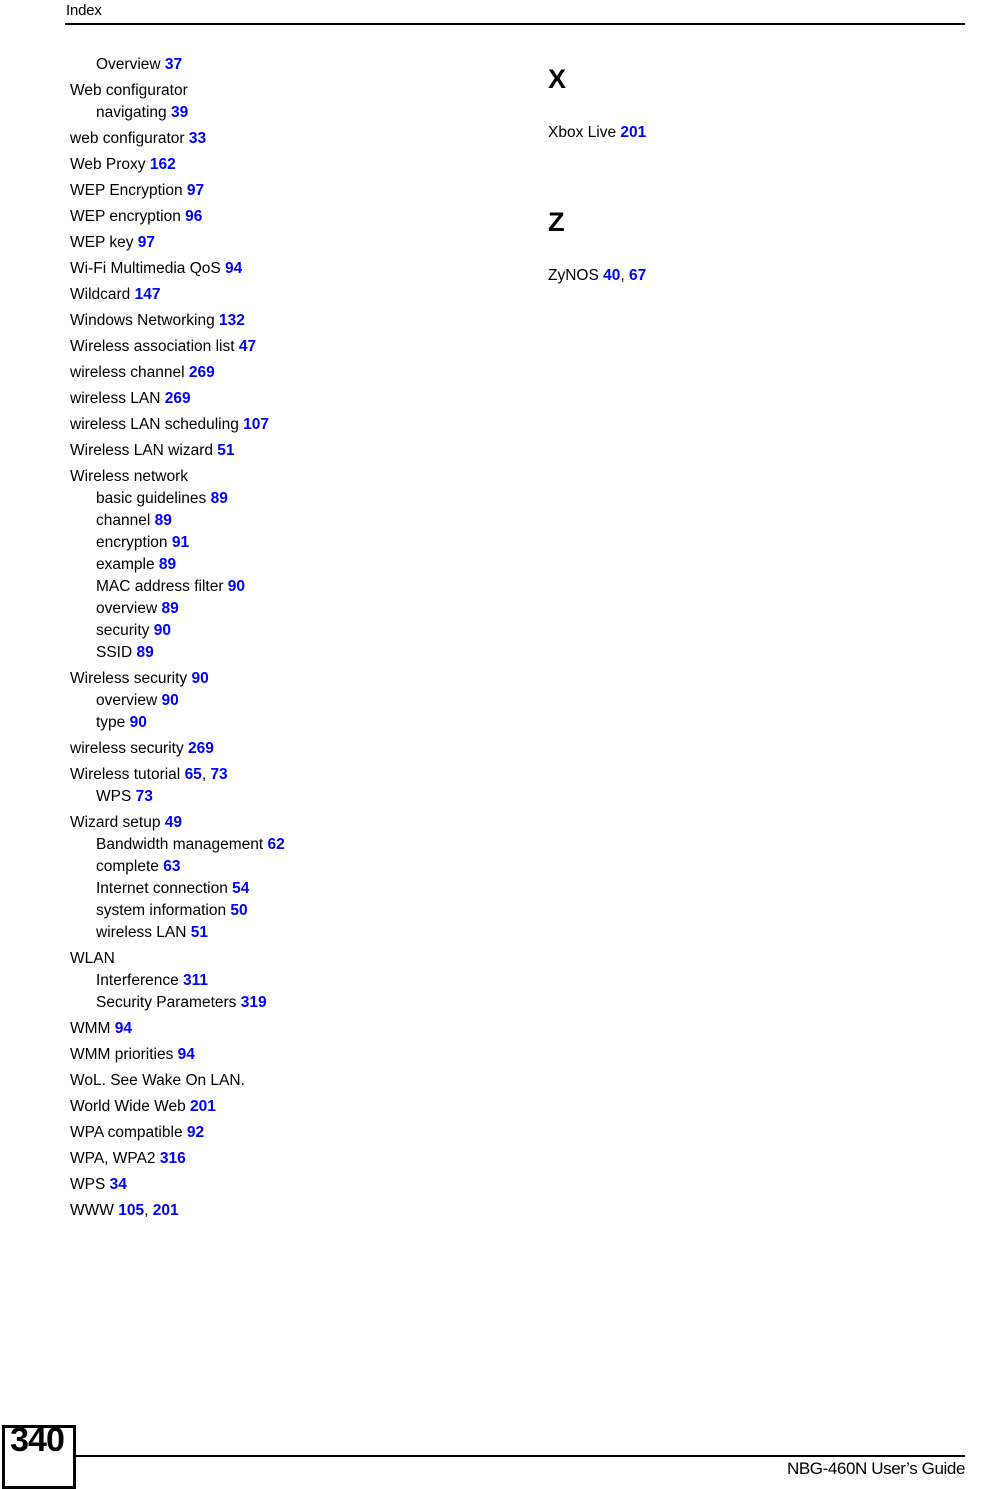 The image size is (986, 1489). Describe the element at coordinates (151, 498) in the screenshot. I see `index-entry-label: basic guidelines` at that location.